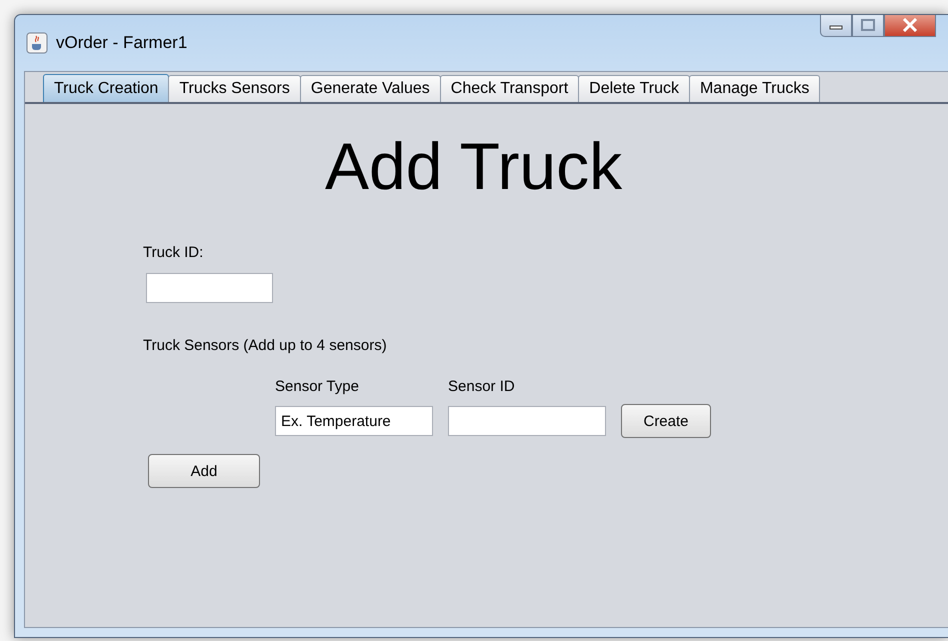 Image resolution: width=948 pixels, height=641 pixels. I want to click on tab: Delete Truck, so click(634, 88).